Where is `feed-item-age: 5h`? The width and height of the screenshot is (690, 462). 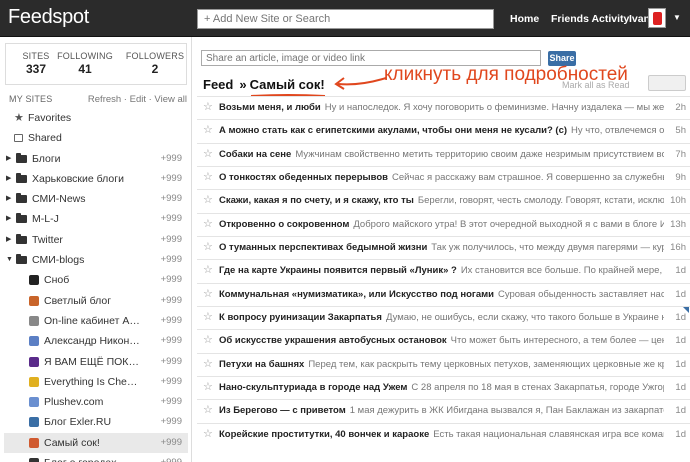 feed-item-age: 5h is located at coordinates (680, 131).